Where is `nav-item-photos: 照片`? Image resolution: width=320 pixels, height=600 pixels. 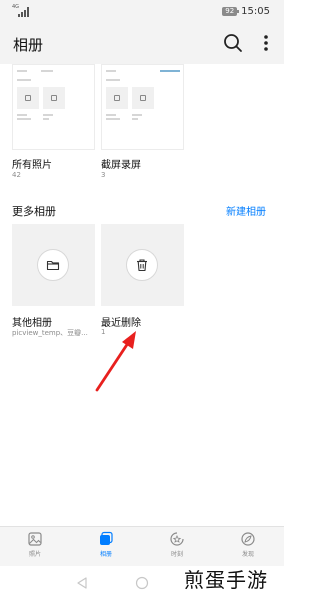 nav-item-photos: 照片 is located at coordinates (35, 544).